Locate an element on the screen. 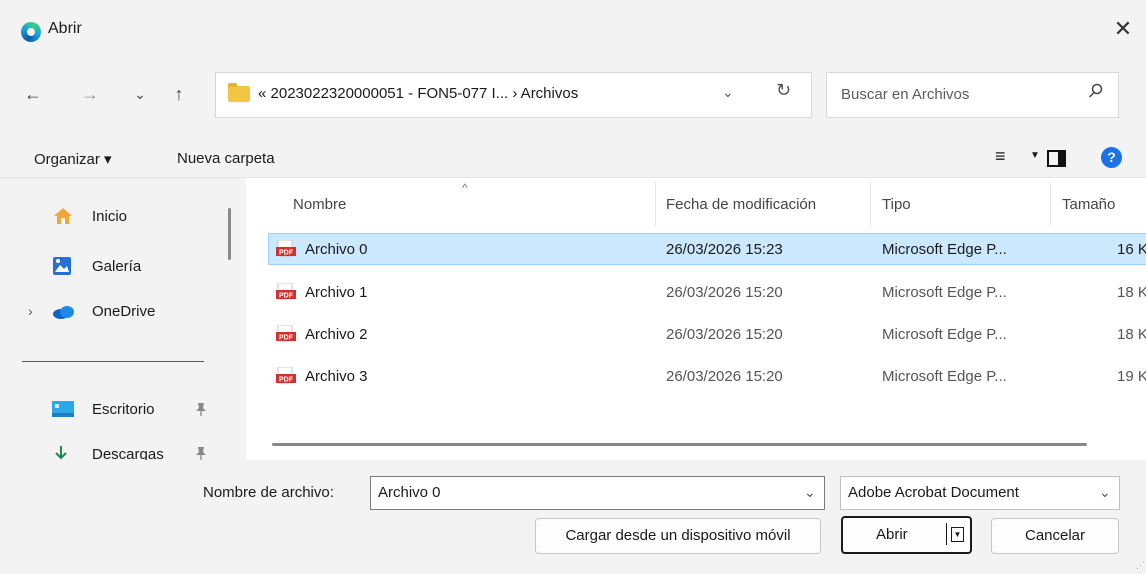  onedrive-expand-chevron-icon: › is located at coordinates (30, 311).